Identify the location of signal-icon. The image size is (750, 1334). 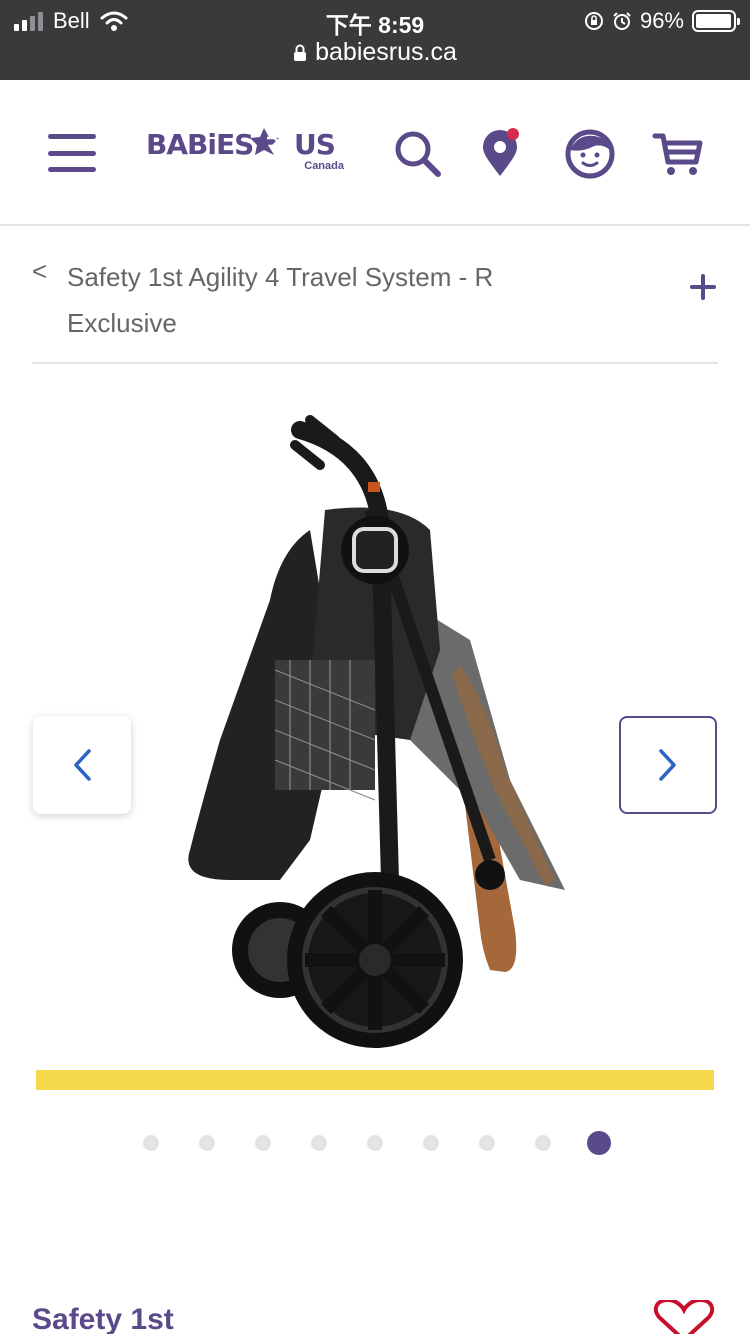
(28, 21).